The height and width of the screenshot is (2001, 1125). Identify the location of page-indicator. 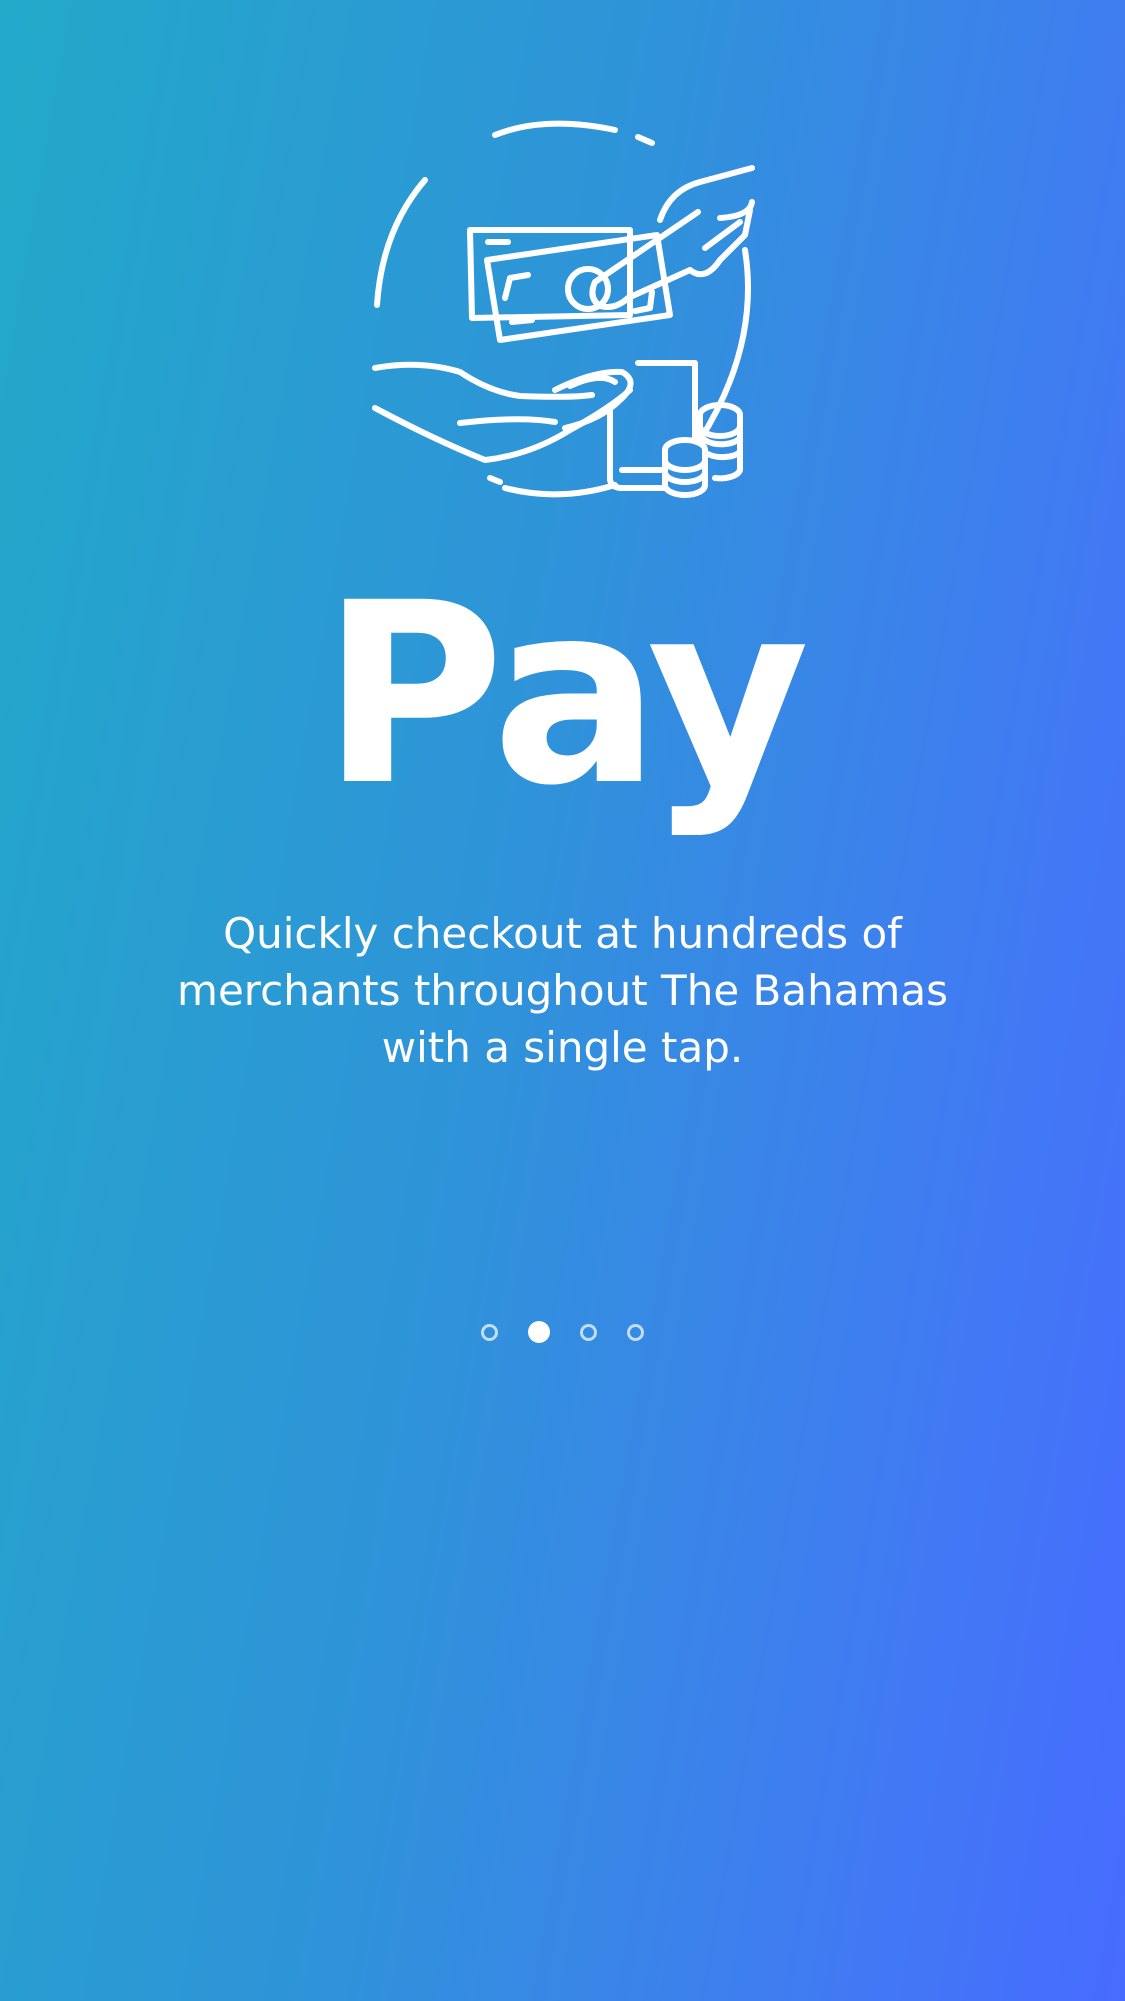
(562, 1332).